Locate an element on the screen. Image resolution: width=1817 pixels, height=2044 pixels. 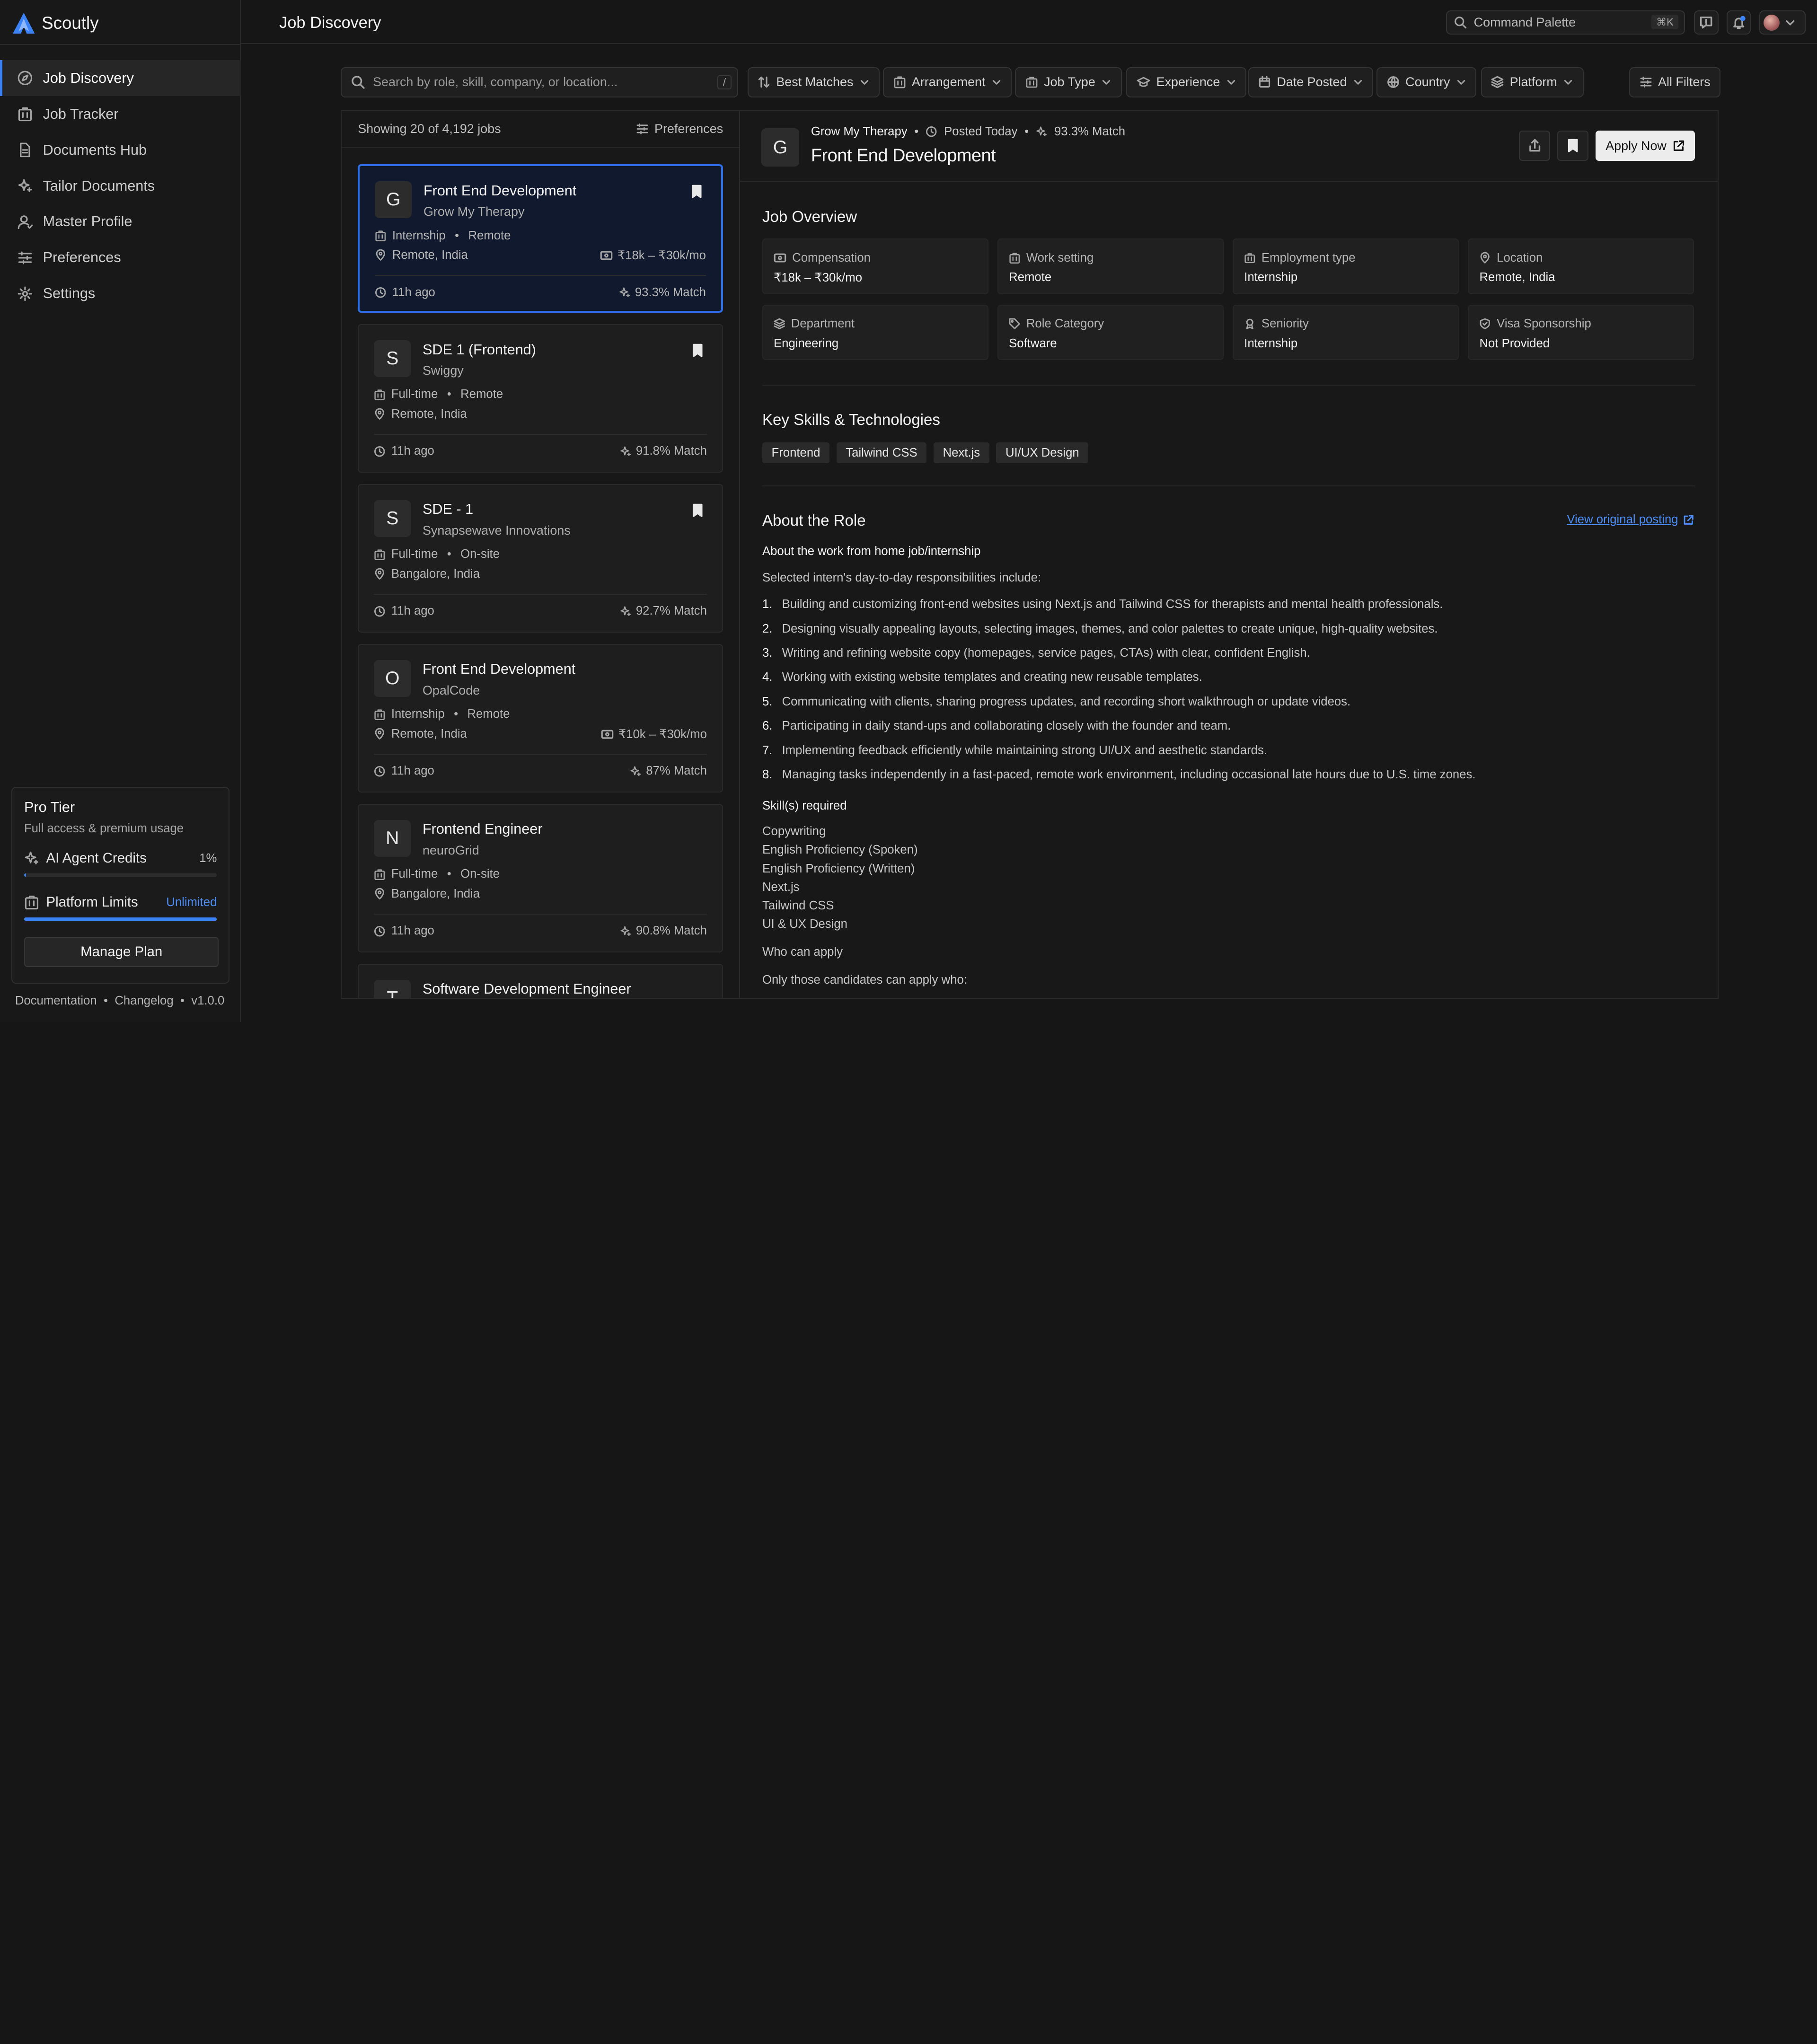
app-logo: Scoutly is located at coordinates (55, 23).